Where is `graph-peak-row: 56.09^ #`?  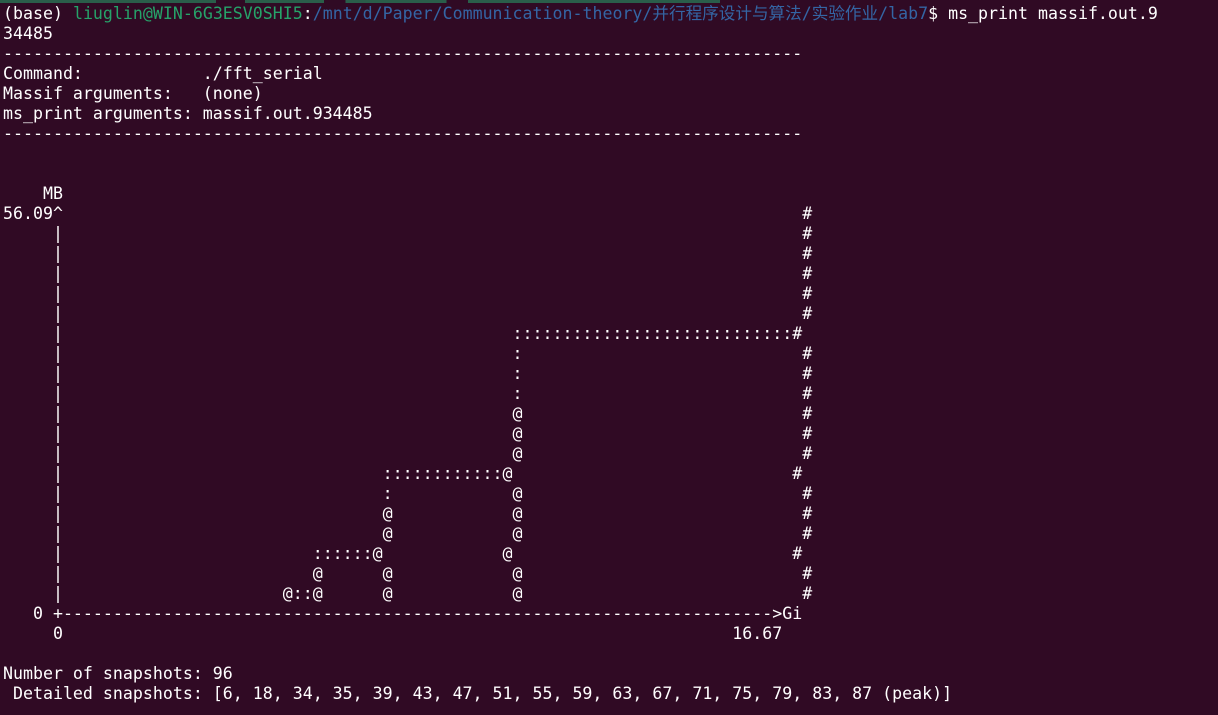
graph-peak-row: 56.09^ # is located at coordinates (408, 213).